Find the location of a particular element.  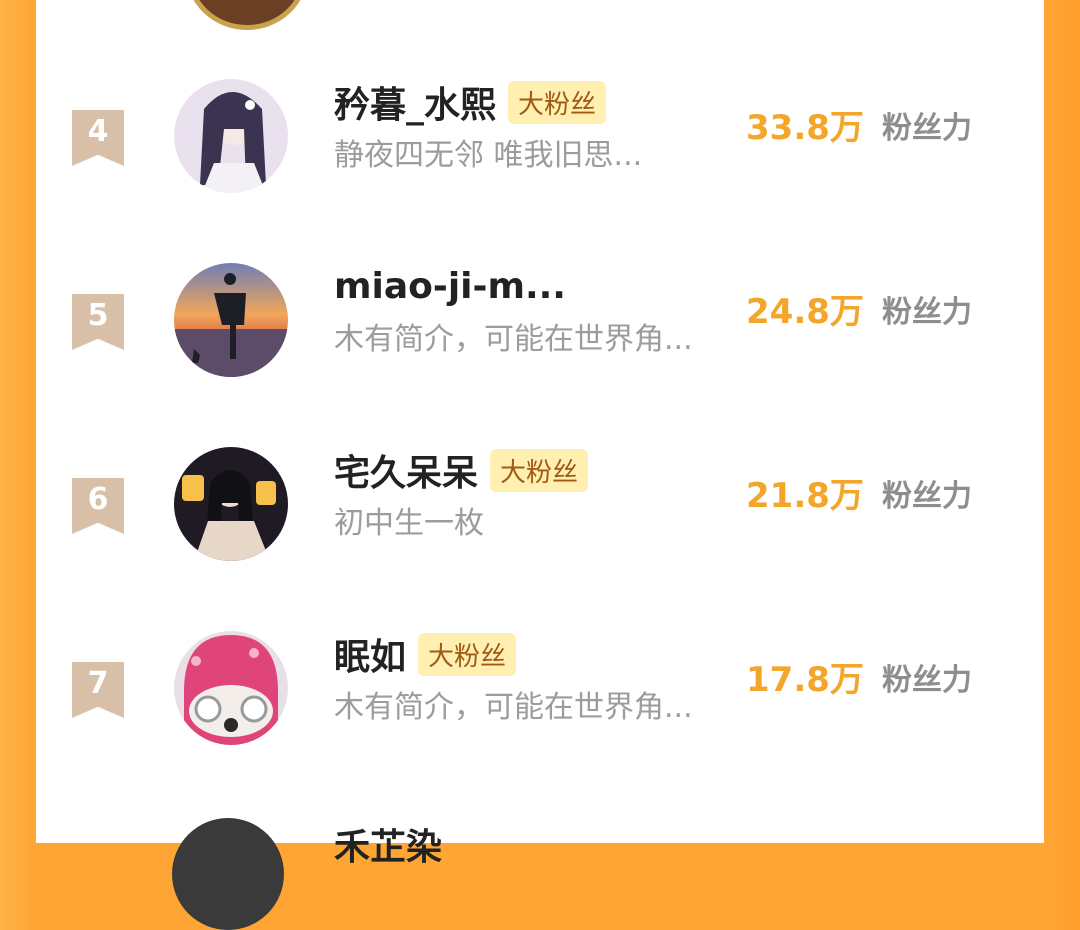

avatar-partial-next is located at coordinates (228, 874).